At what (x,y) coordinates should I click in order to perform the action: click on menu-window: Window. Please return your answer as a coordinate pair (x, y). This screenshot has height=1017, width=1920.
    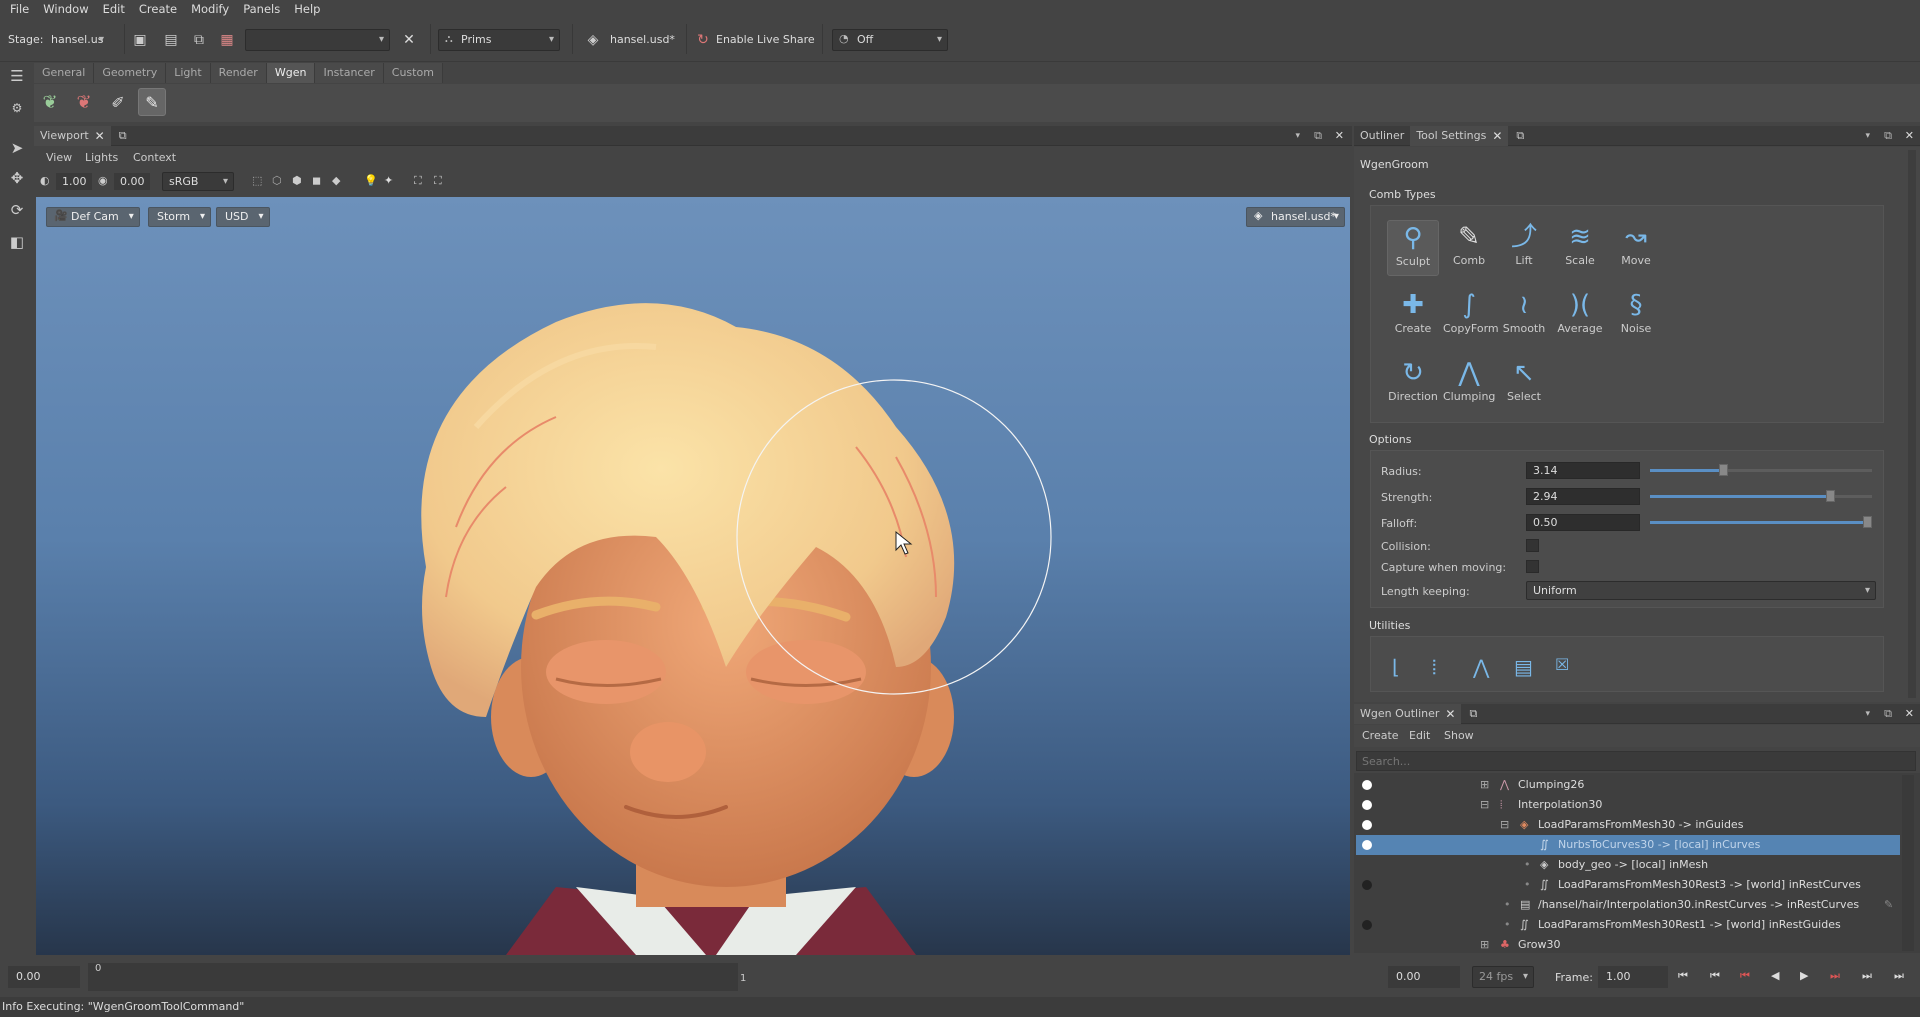
    Looking at the image, I should click on (65, 9).